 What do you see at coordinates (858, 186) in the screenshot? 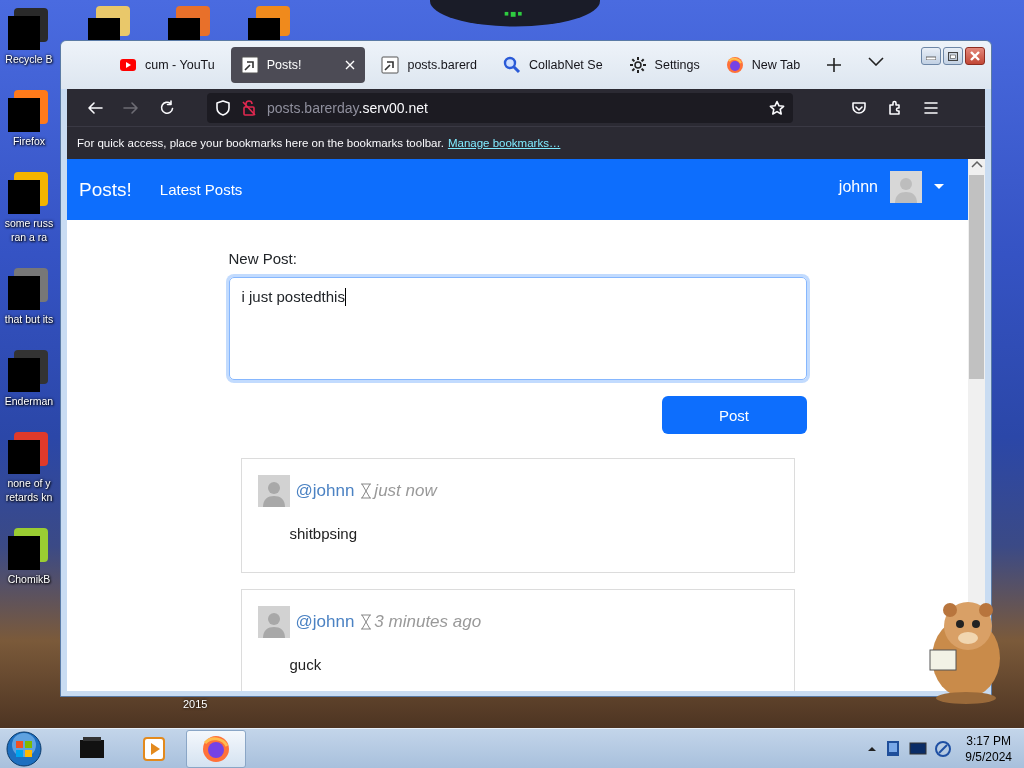
I see `username: johnn` at bounding box center [858, 186].